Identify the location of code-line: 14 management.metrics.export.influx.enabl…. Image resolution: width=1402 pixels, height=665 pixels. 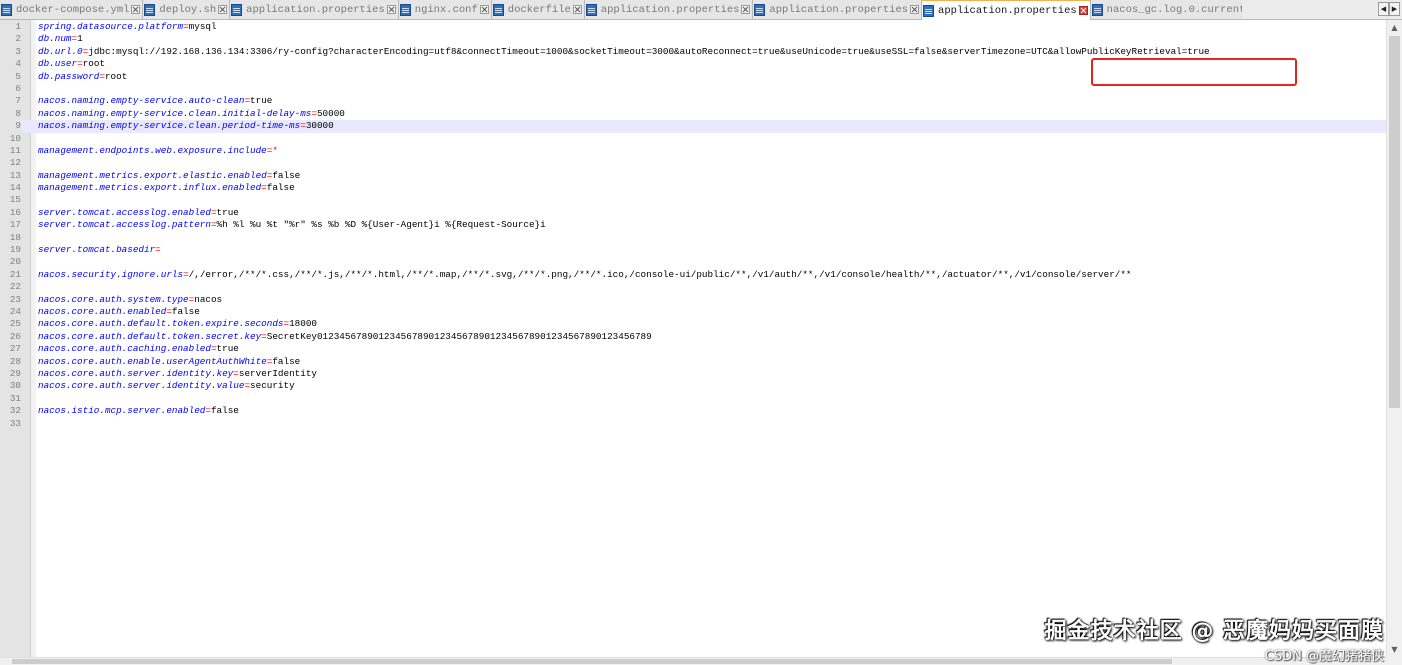
(693, 188).